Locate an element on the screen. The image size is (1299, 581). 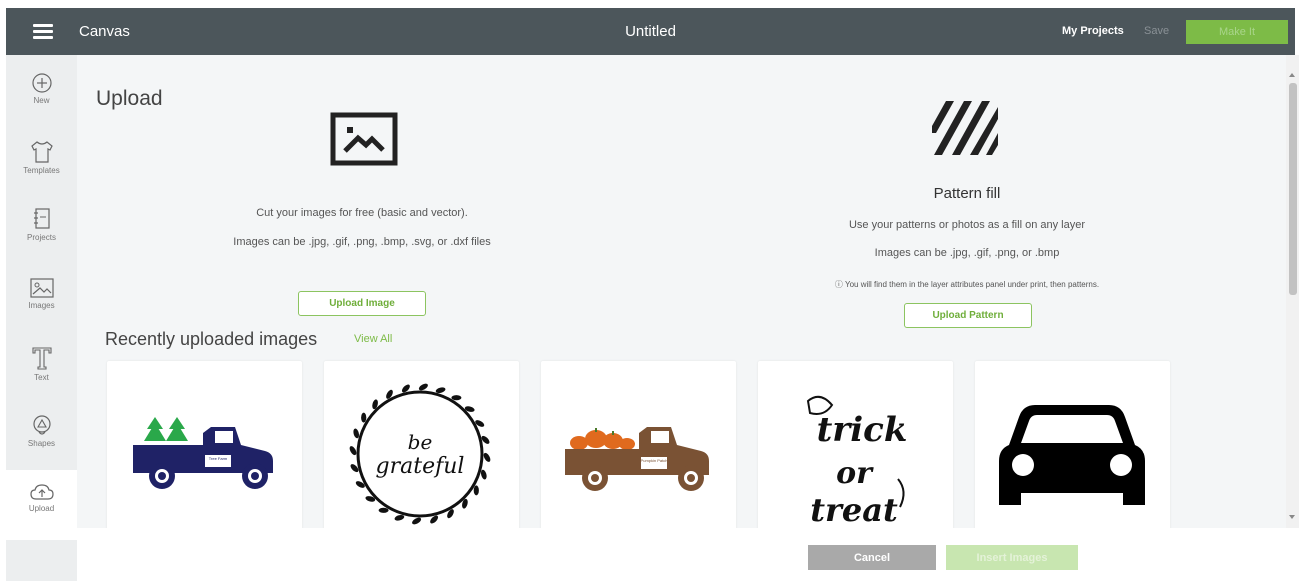
recent-uploads-title: Recently uploaded images is located at coordinates (211, 339).